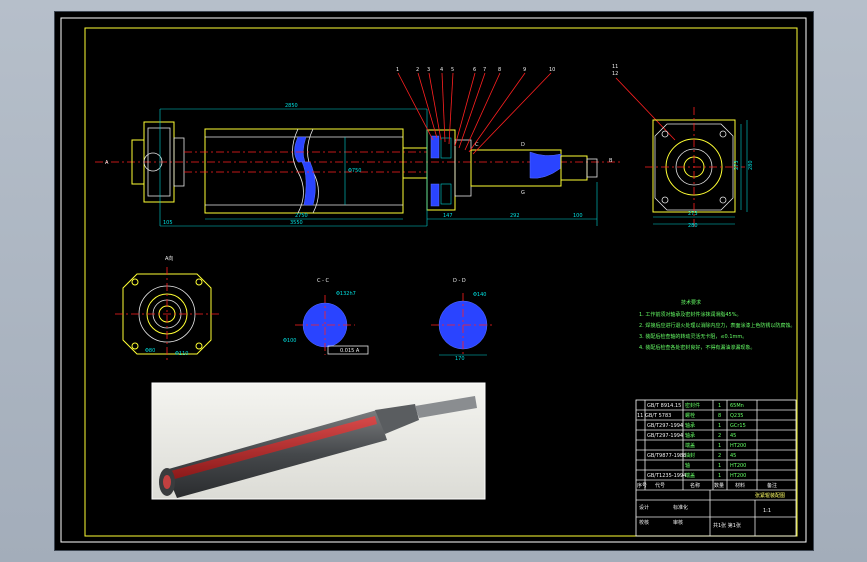 The height and width of the screenshot is (562, 867). I want to click on balloon-11: 11, so click(615, 67).